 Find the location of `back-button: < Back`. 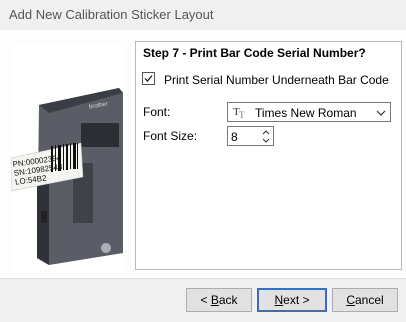

back-button: < Back is located at coordinates (219, 300).